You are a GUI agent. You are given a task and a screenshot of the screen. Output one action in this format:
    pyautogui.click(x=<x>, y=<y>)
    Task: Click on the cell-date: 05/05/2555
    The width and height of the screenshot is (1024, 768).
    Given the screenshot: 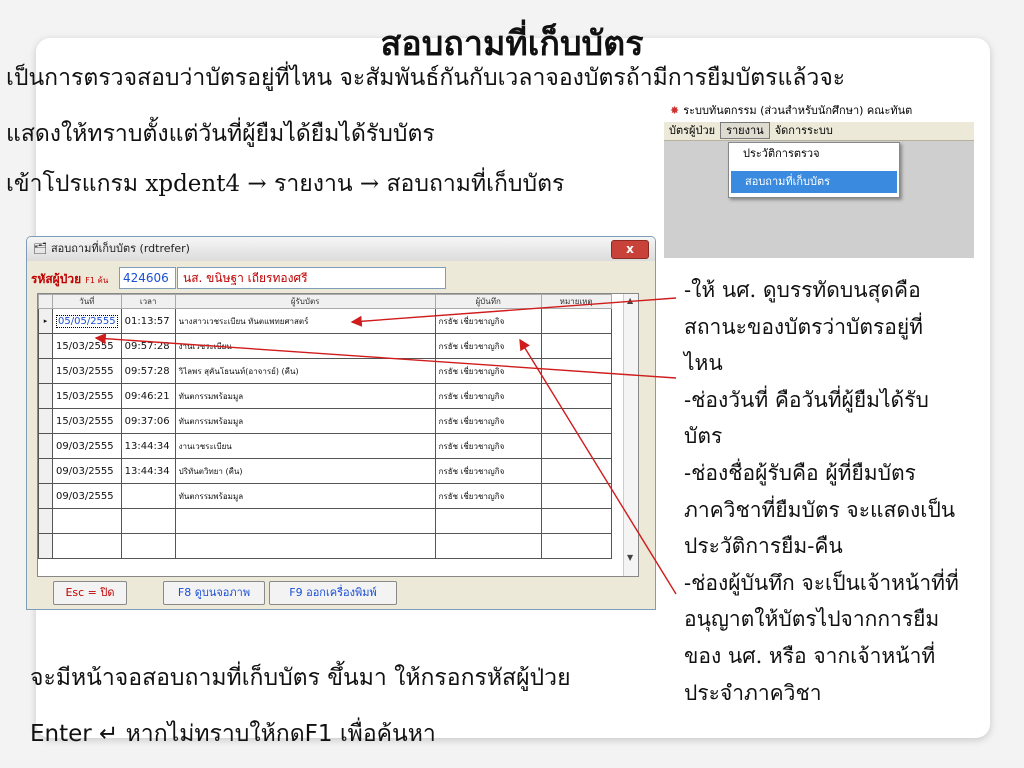 What is the action you would take?
    pyautogui.click(x=87, y=321)
    